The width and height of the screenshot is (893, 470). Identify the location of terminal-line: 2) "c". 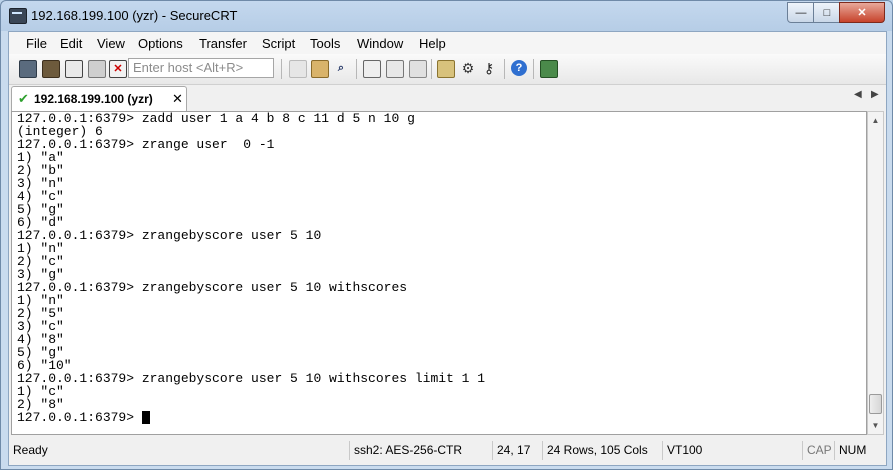
(40, 261).